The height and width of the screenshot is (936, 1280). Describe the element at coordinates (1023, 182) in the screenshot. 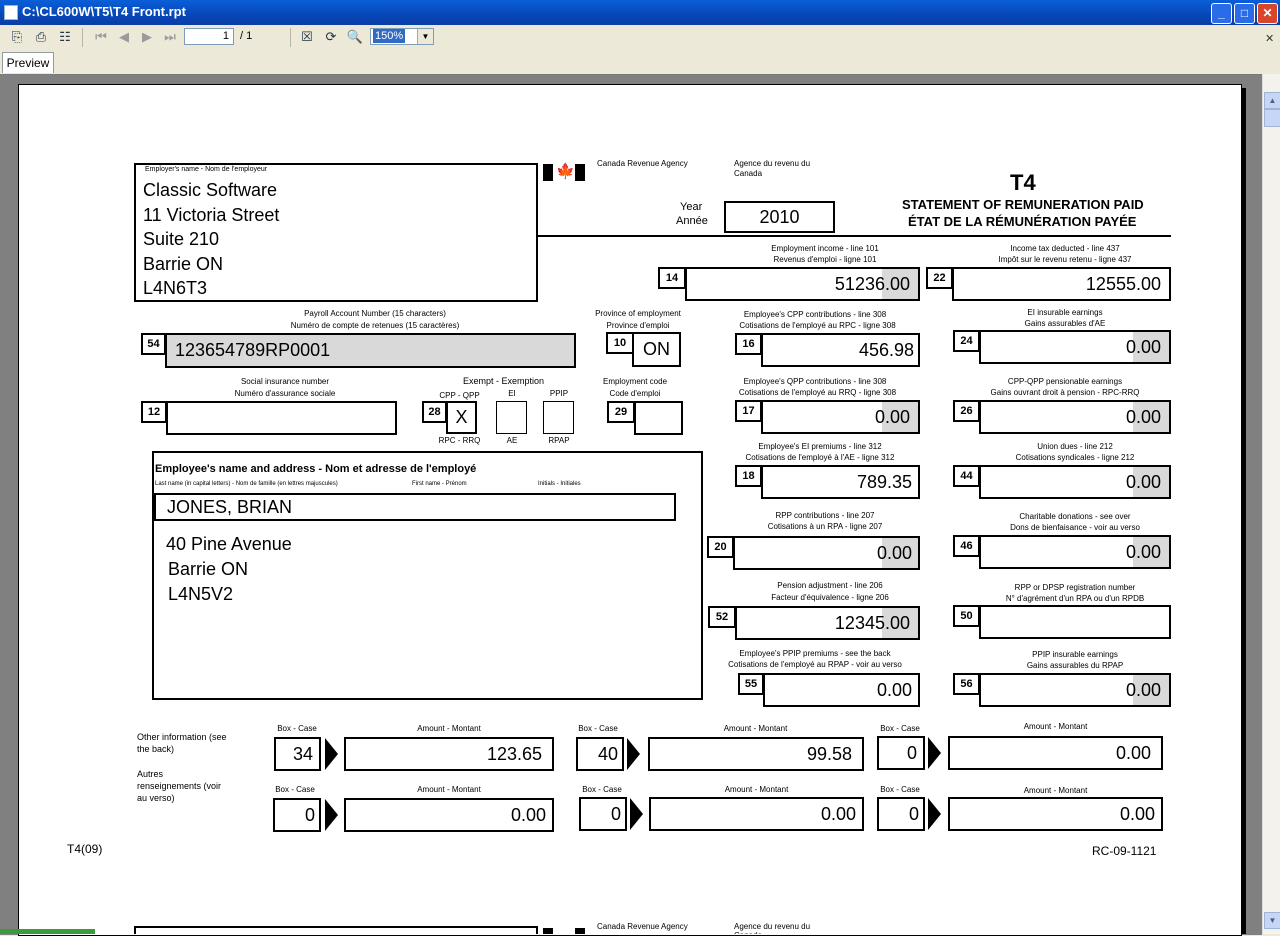

I see `form-code: T4` at that location.